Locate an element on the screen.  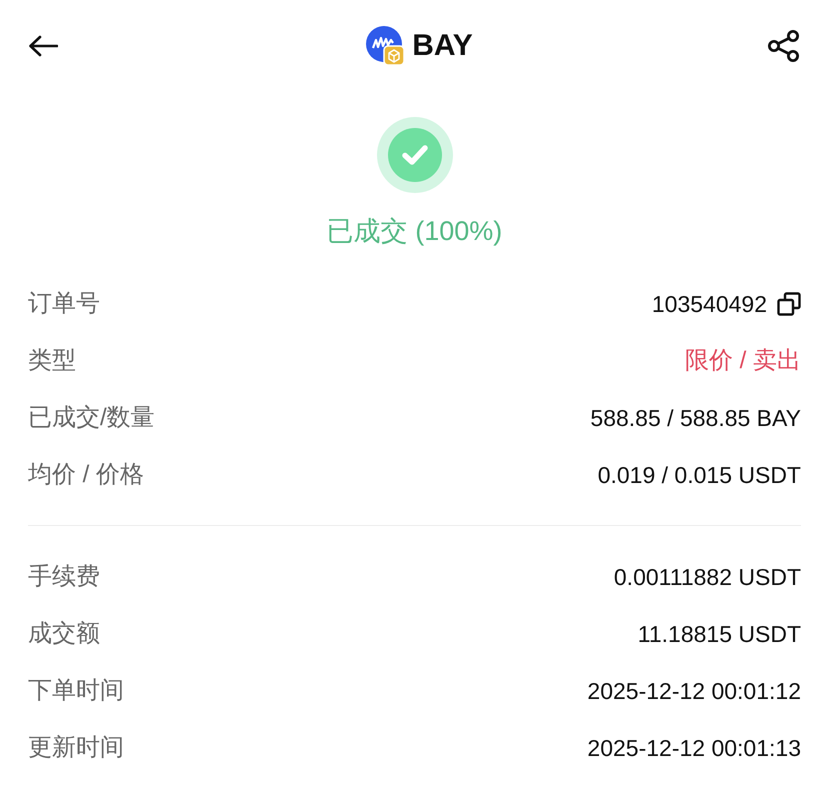
order-number: 103540492 is located at coordinates (709, 304).